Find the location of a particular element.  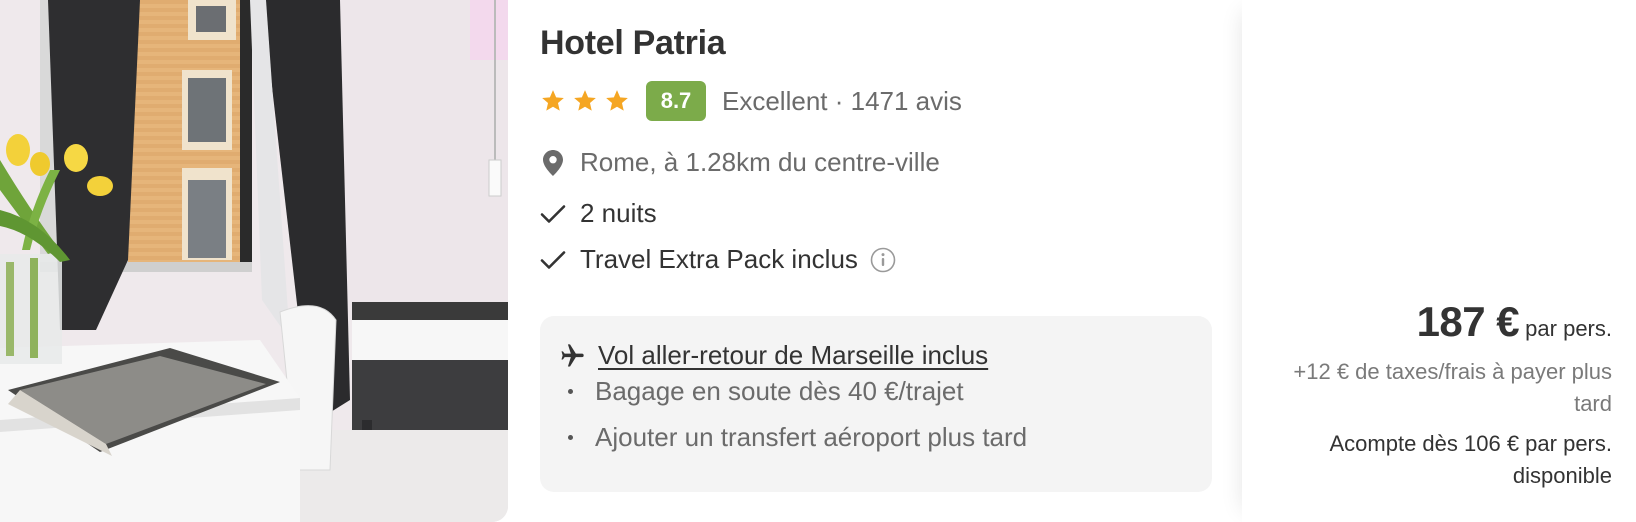

list-item: Bagage en soute dès 40 €/trajet is located at coordinates (766, 391).